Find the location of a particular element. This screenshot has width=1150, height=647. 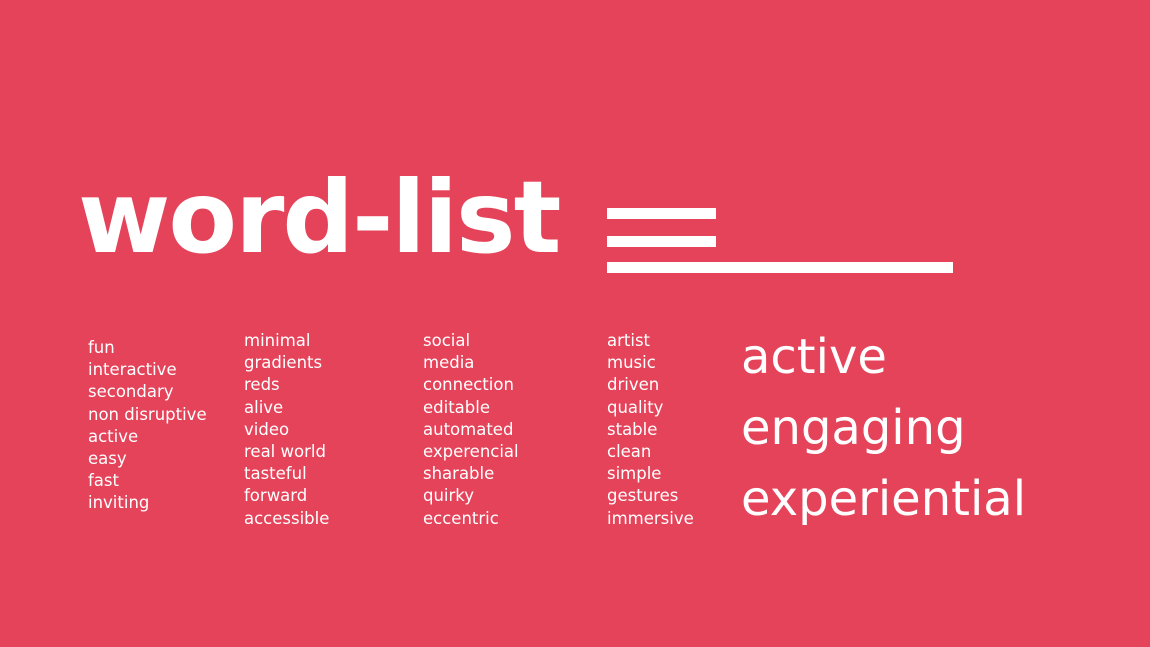

word-item: quality is located at coordinates (635, 407).